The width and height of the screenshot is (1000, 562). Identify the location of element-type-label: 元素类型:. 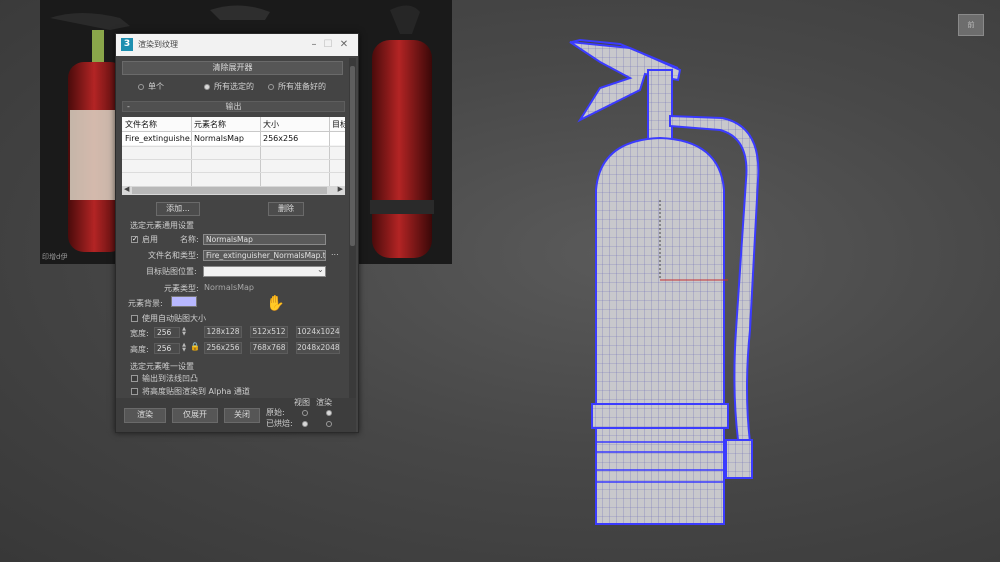
(181, 288).